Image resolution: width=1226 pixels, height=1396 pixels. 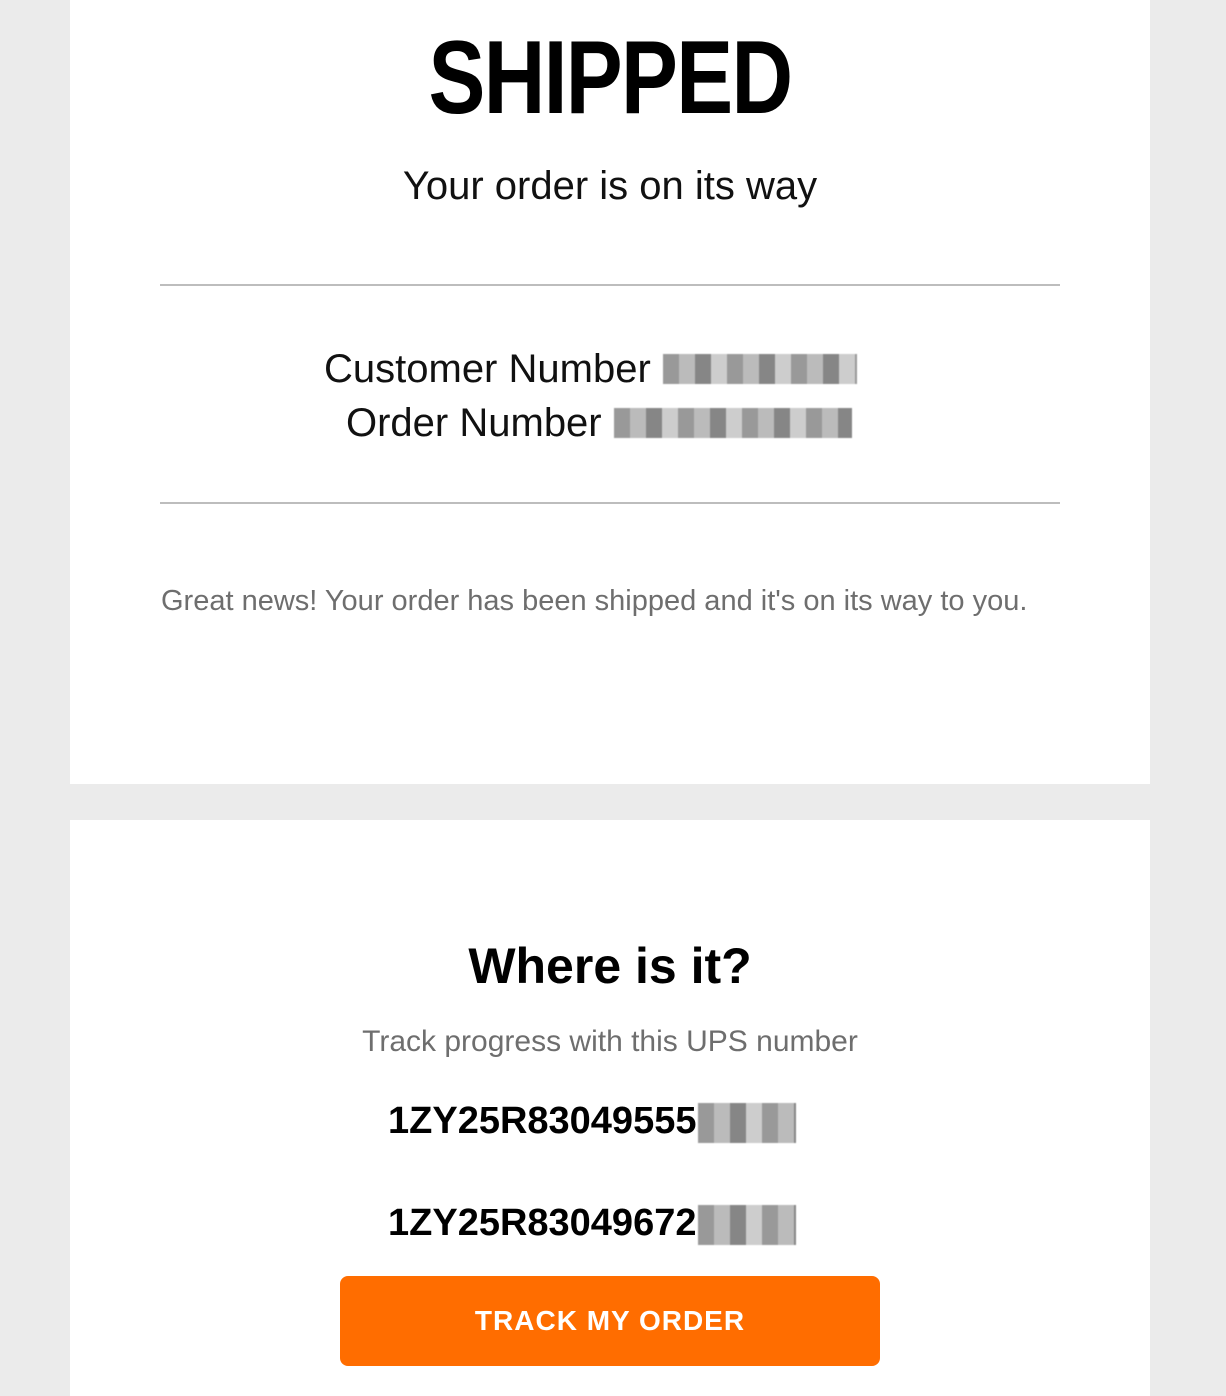 I want to click on tracking-number-text: 1ZY25R83049672, so click(x=542, y=1223).